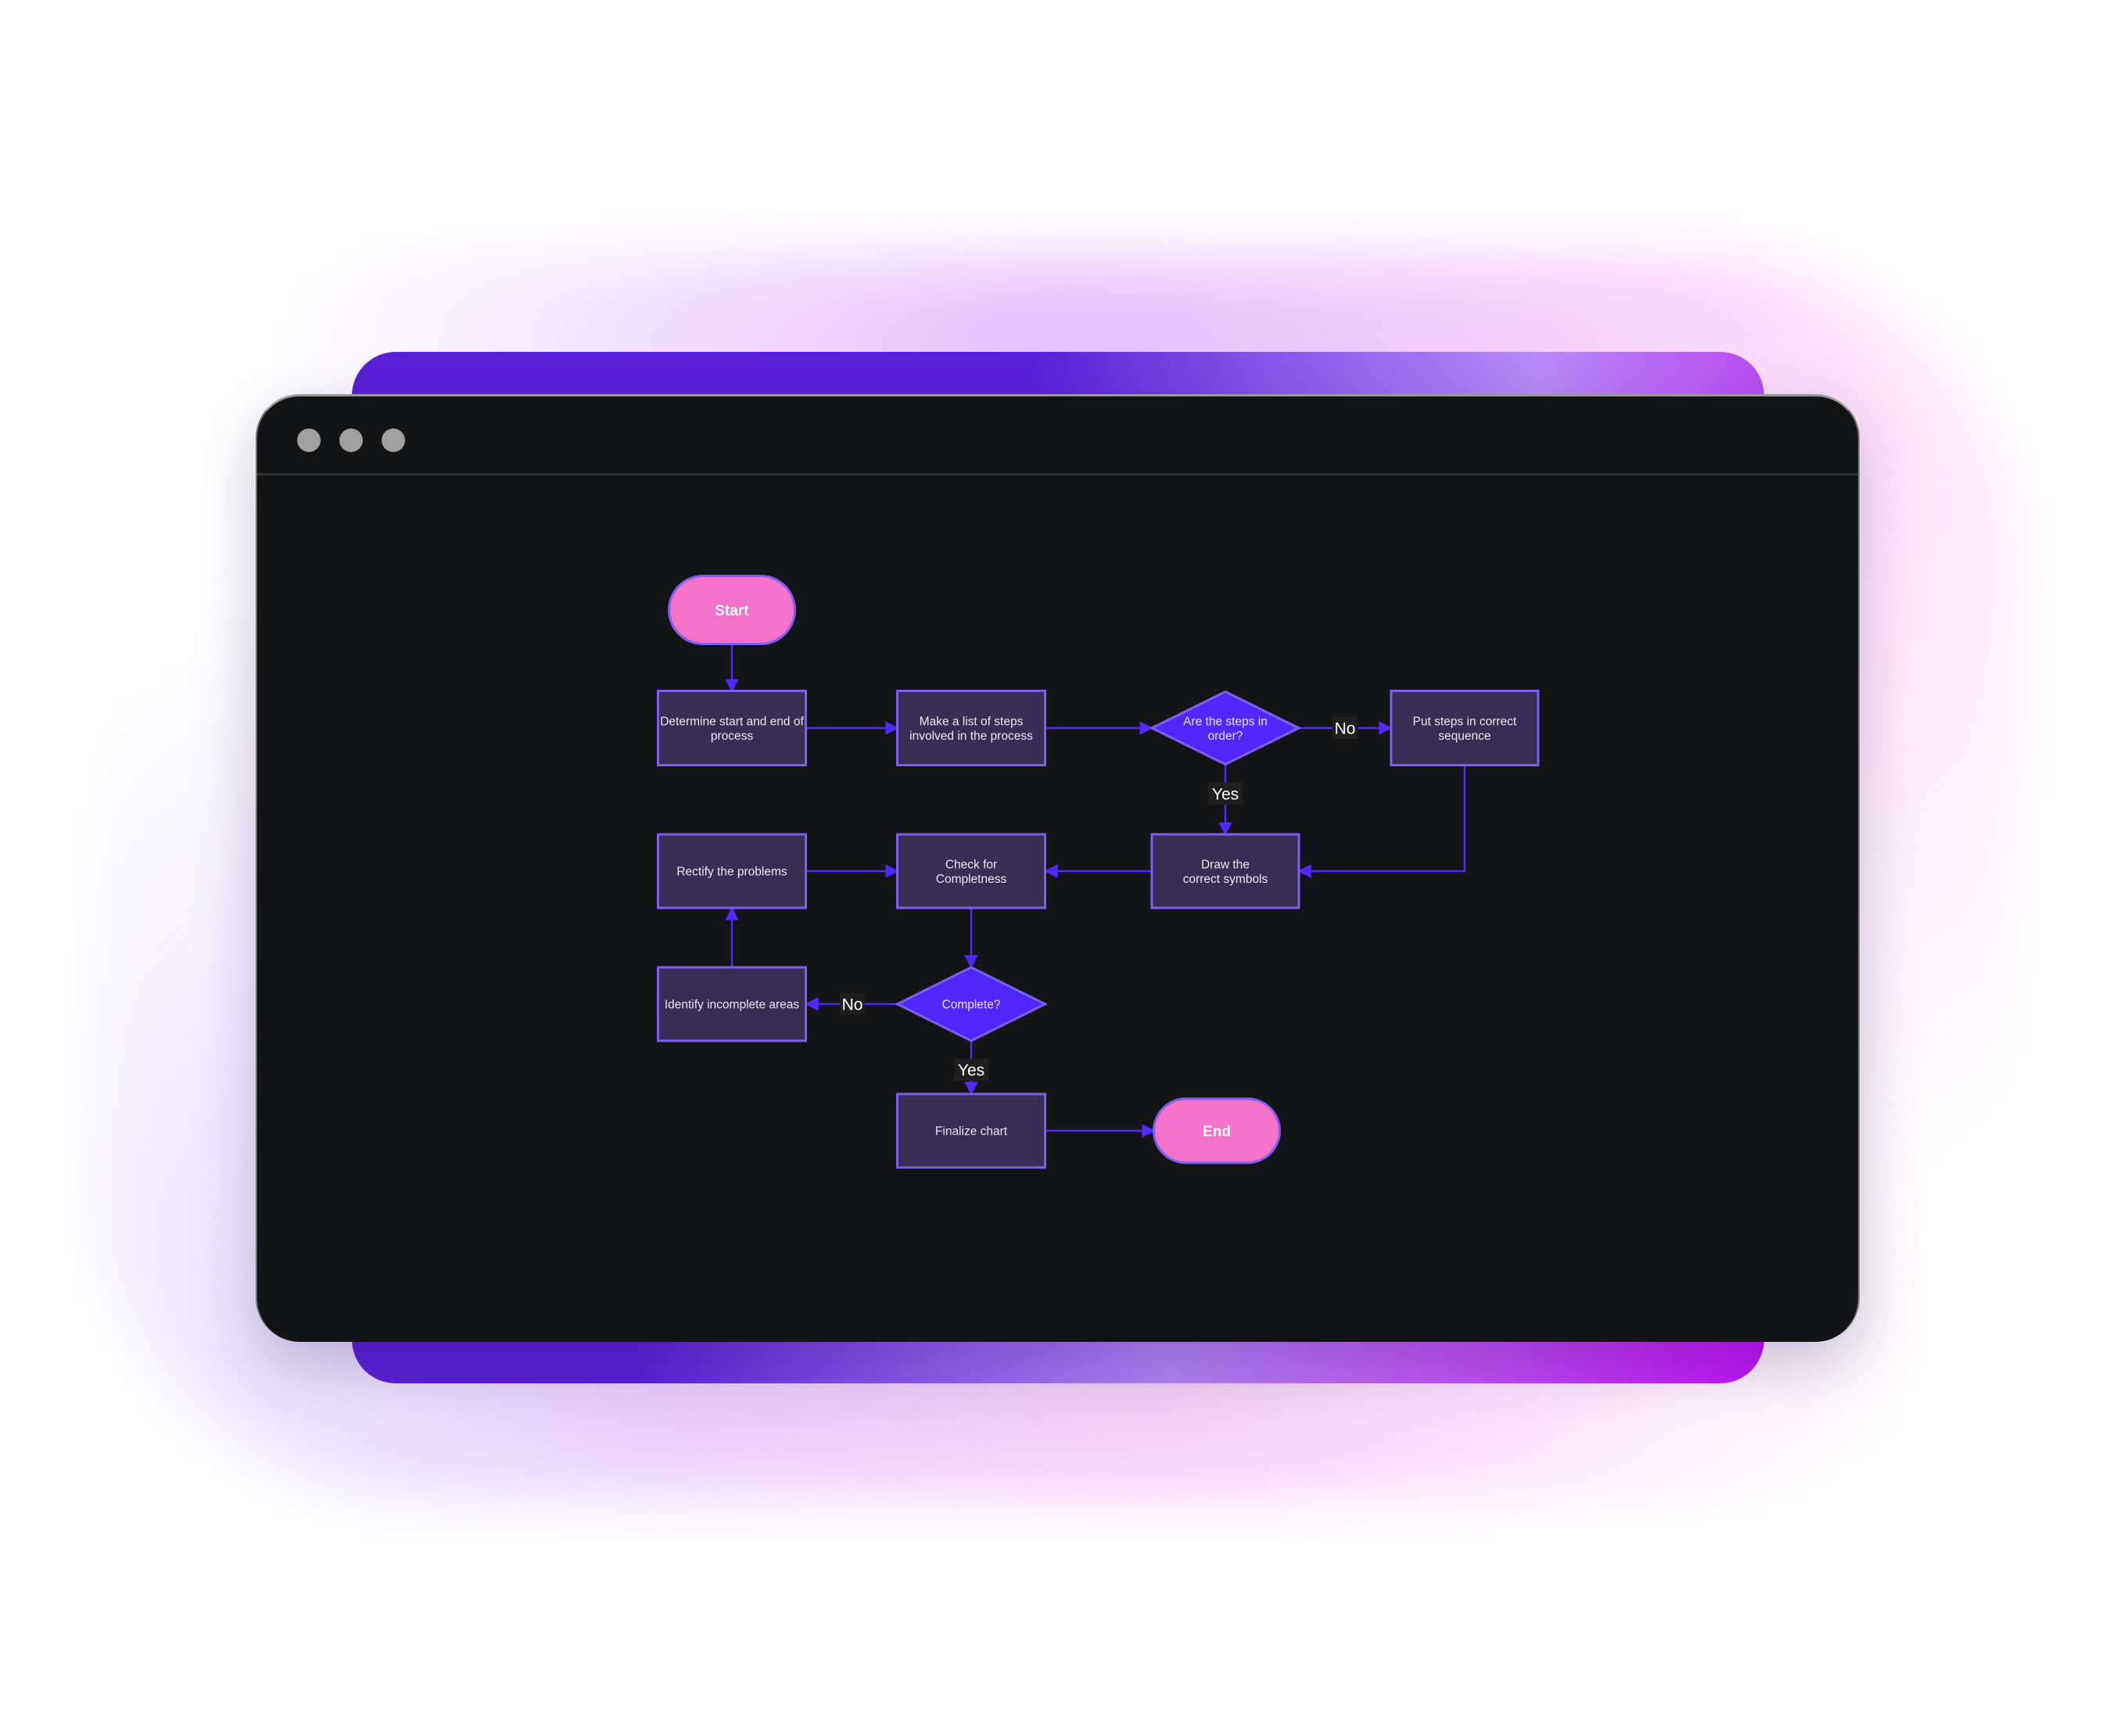 Image resolution: width=2116 pixels, height=1736 pixels. What do you see at coordinates (972, 880) in the screenshot?
I see `node-label-line: Completness` at bounding box center [972, 880].